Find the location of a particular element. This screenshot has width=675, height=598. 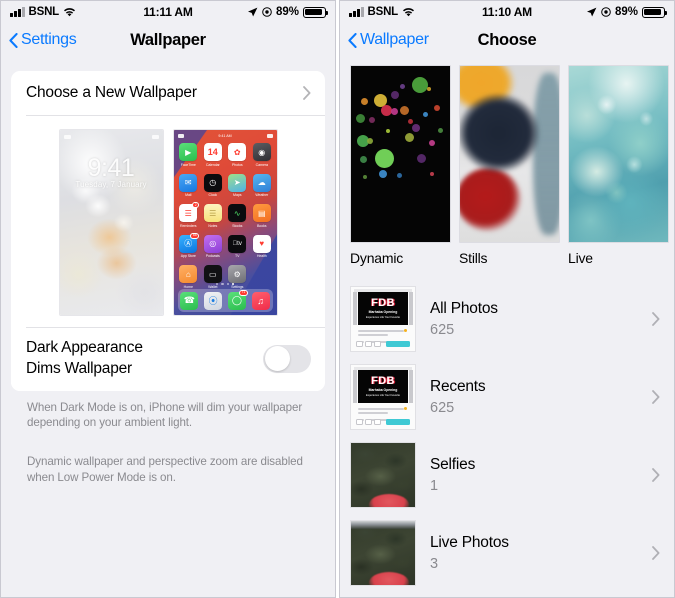

wifi-icon is located at coordinates (408, 12).